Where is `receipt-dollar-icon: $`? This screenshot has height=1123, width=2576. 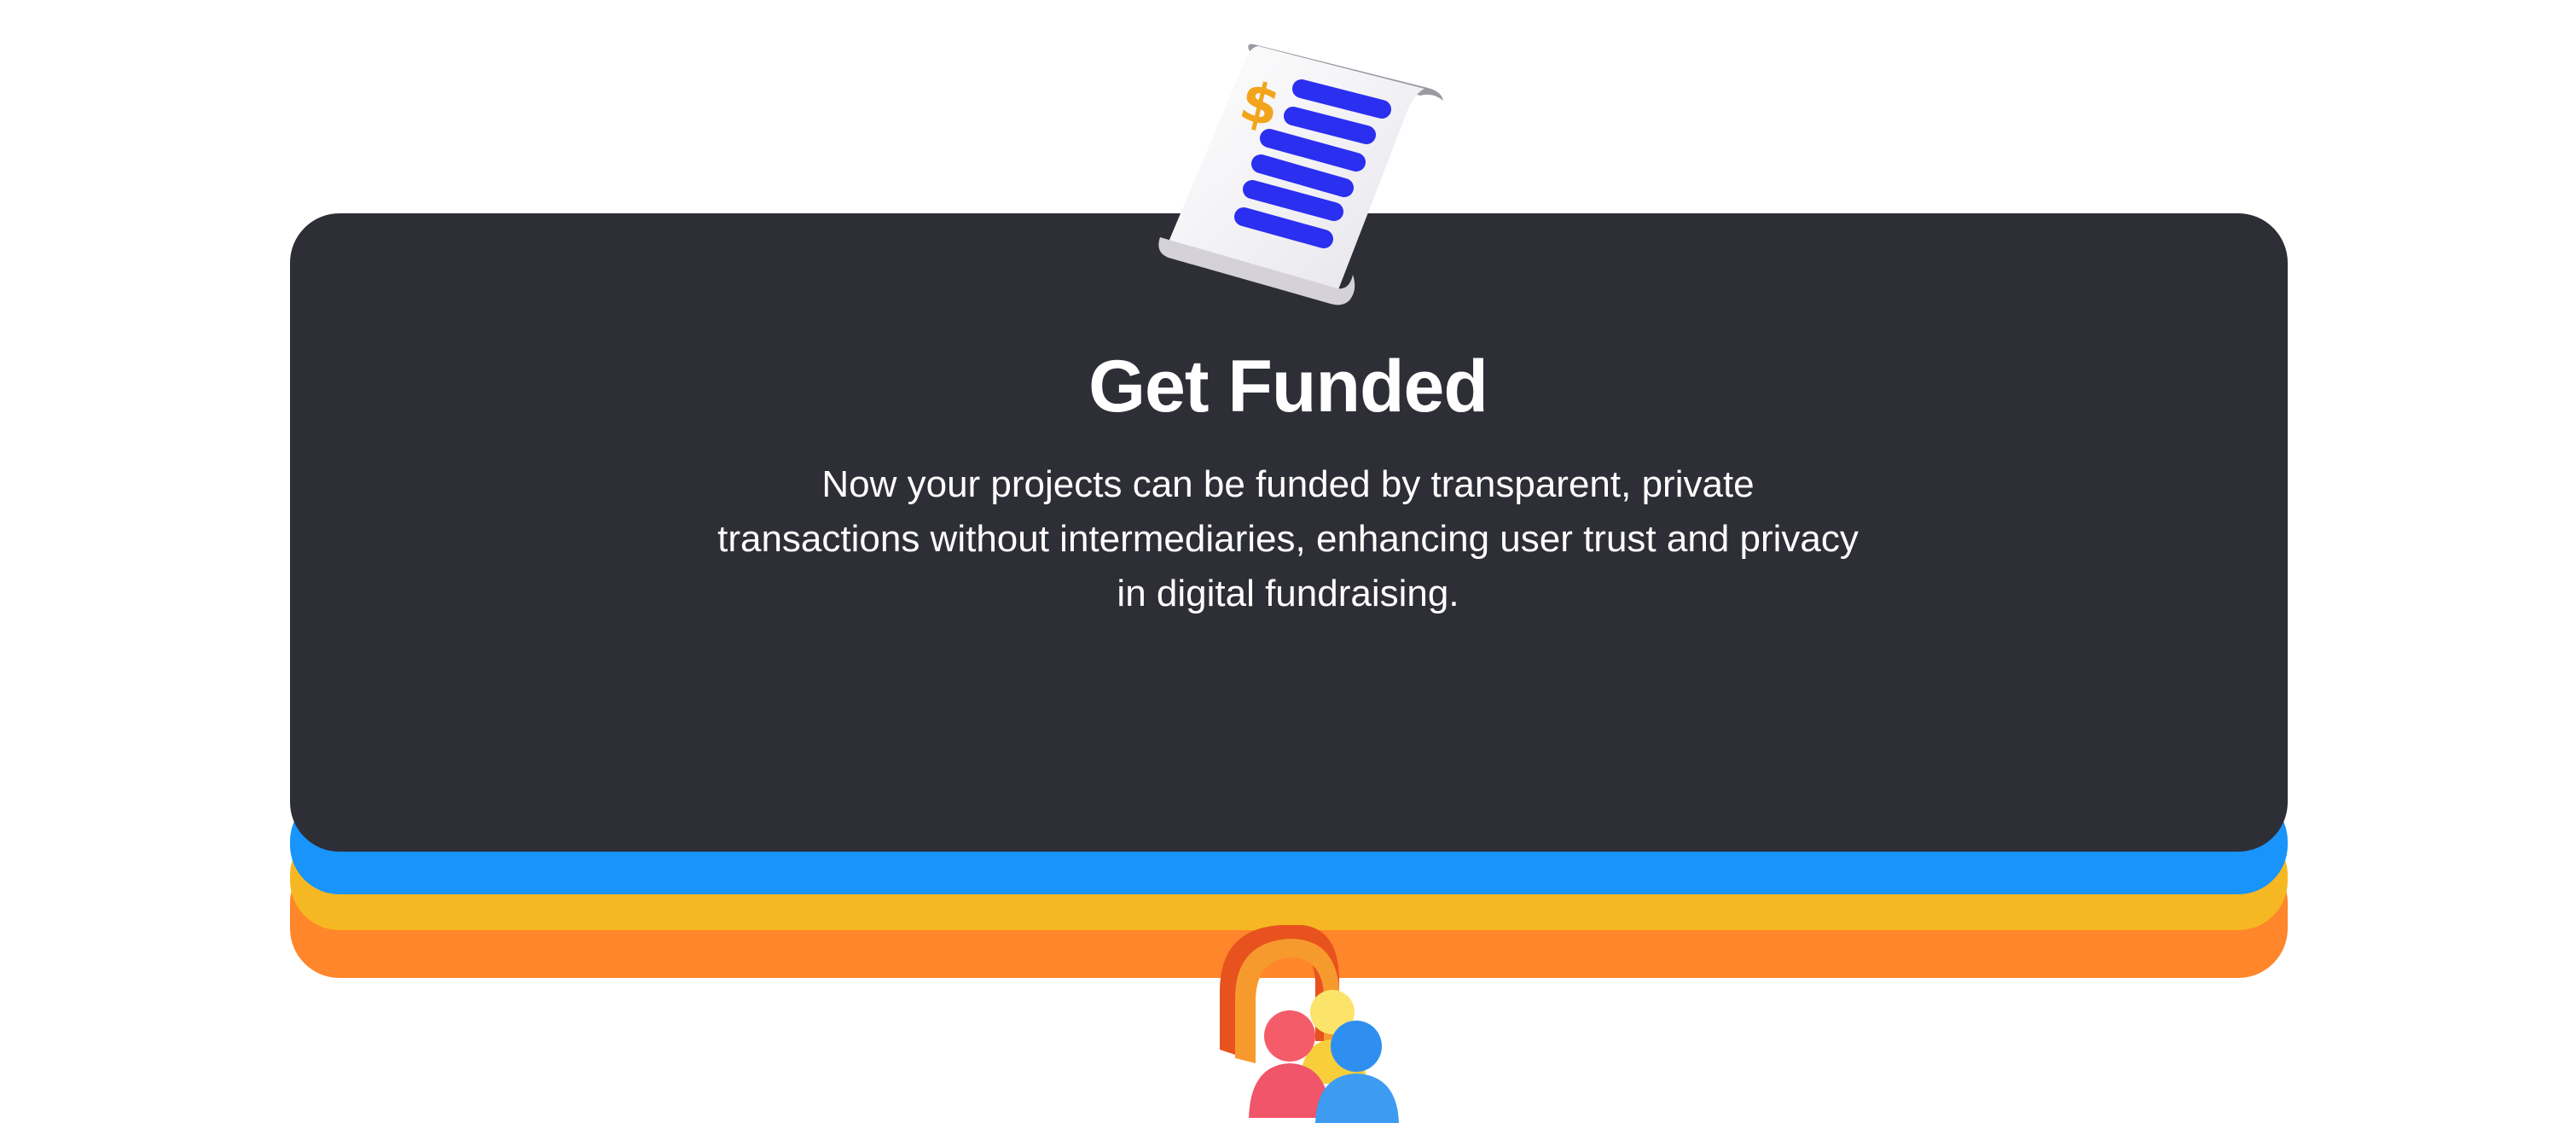 receipt-dollar-icon: $ is located at coordinates (1300, 174).